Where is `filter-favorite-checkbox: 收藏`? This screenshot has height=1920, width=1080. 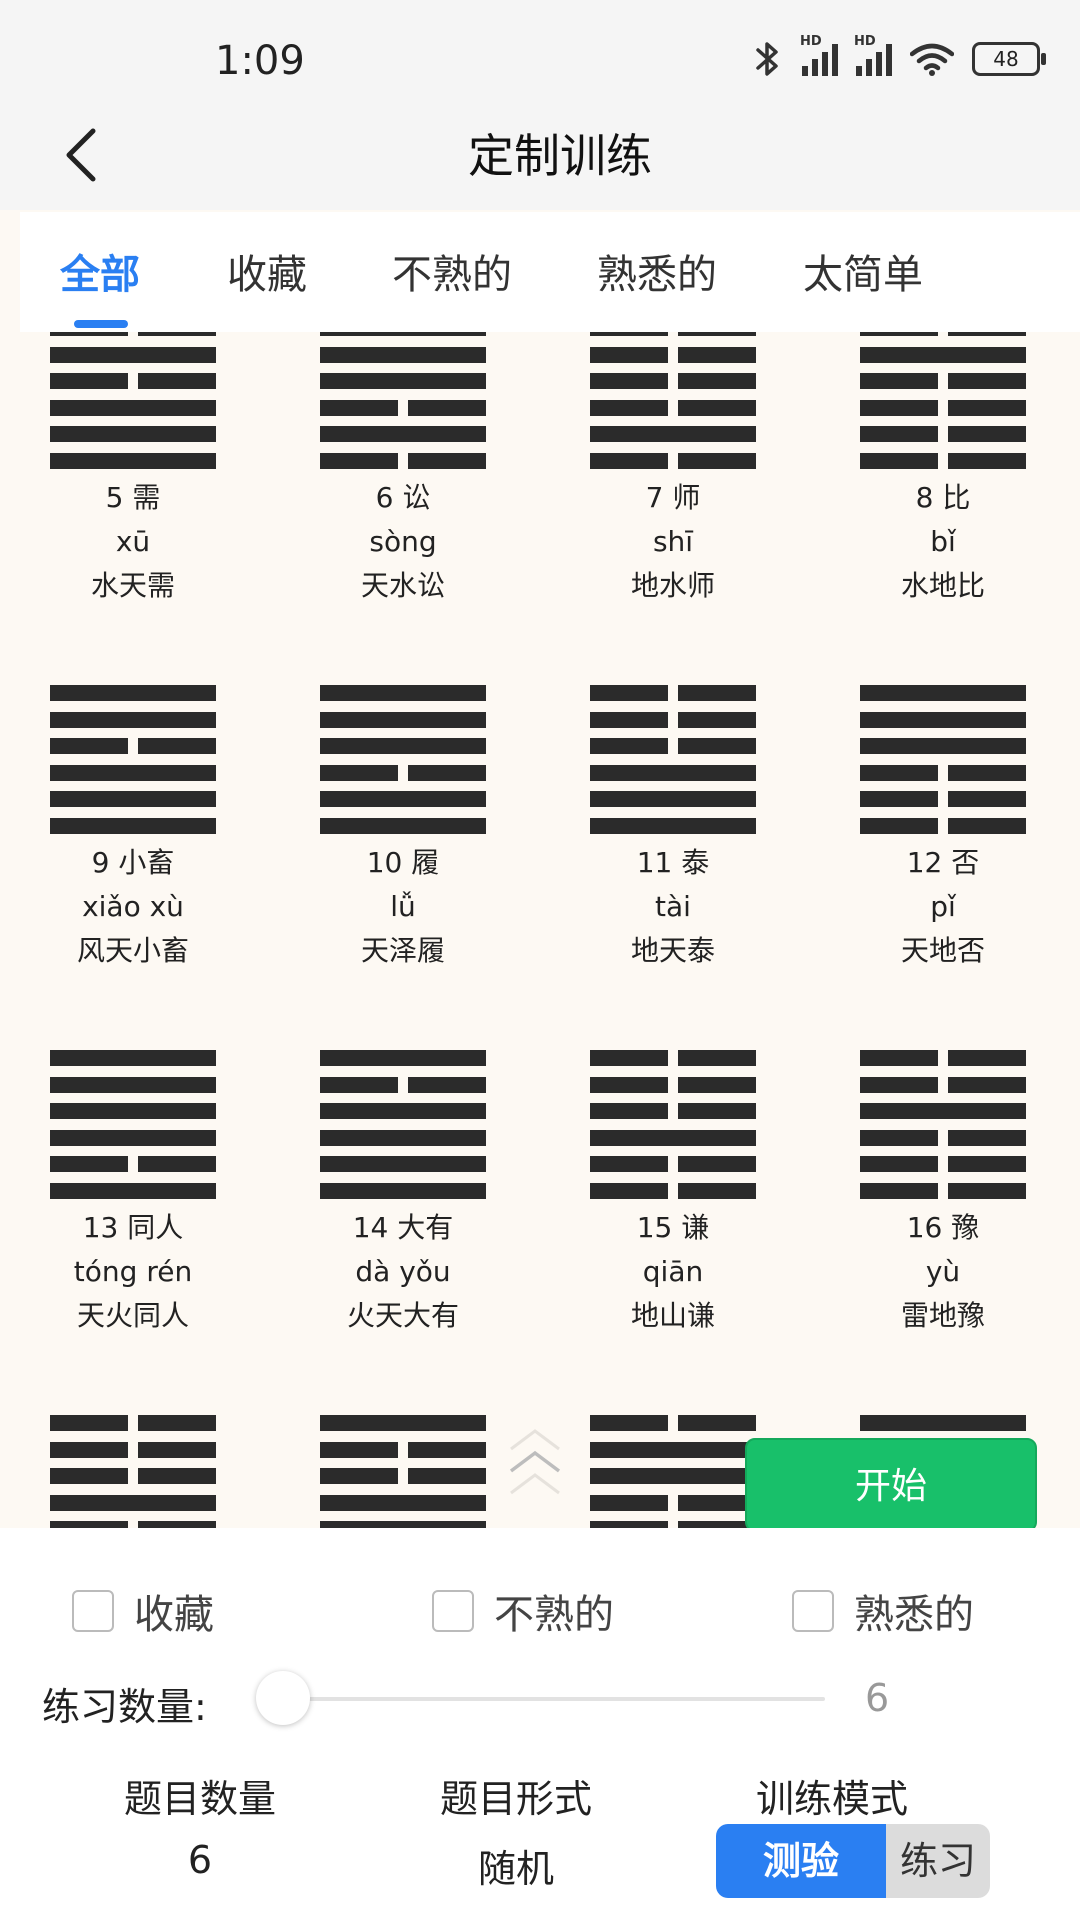
filter-favorite-checkbox: 收藏 is located at coordinates (143, 1611).